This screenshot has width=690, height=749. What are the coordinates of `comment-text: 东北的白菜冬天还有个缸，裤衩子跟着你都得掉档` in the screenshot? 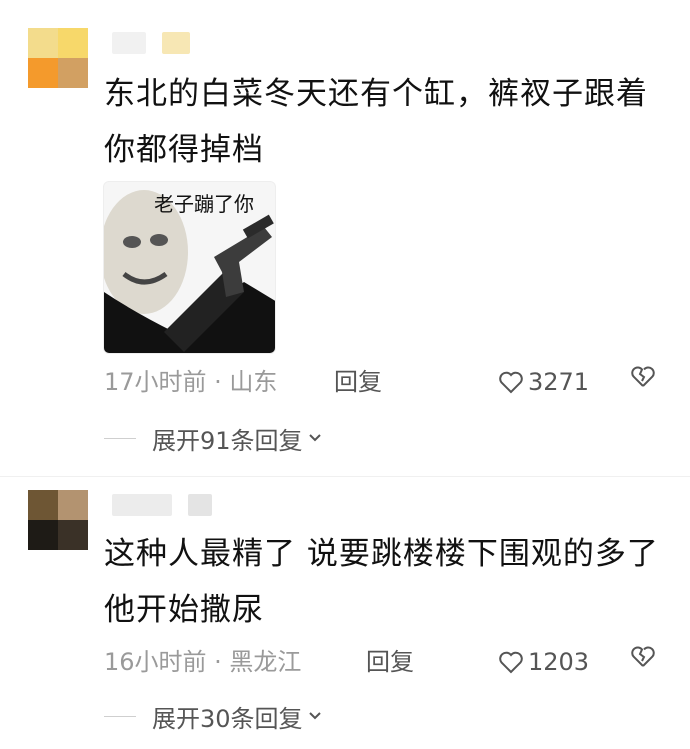 It's located at (376, 122).